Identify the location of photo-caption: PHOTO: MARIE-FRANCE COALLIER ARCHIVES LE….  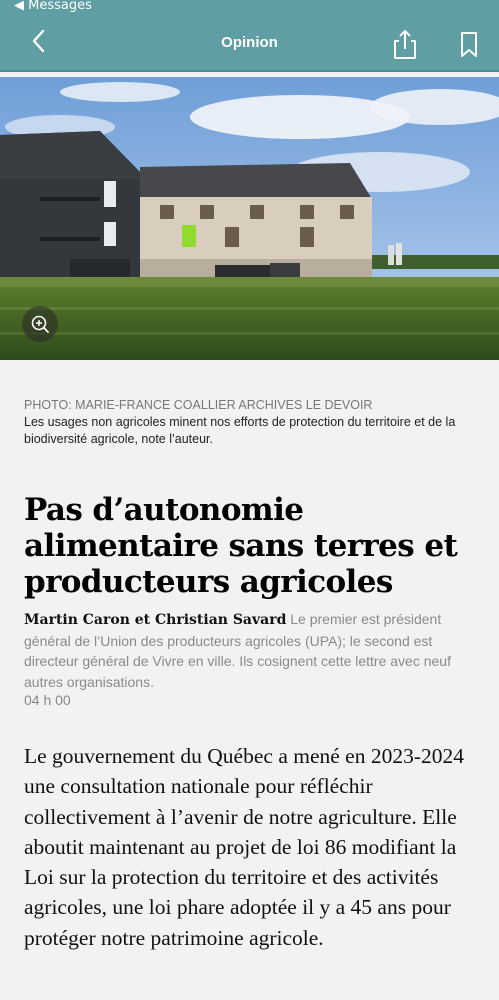
(252, 422).